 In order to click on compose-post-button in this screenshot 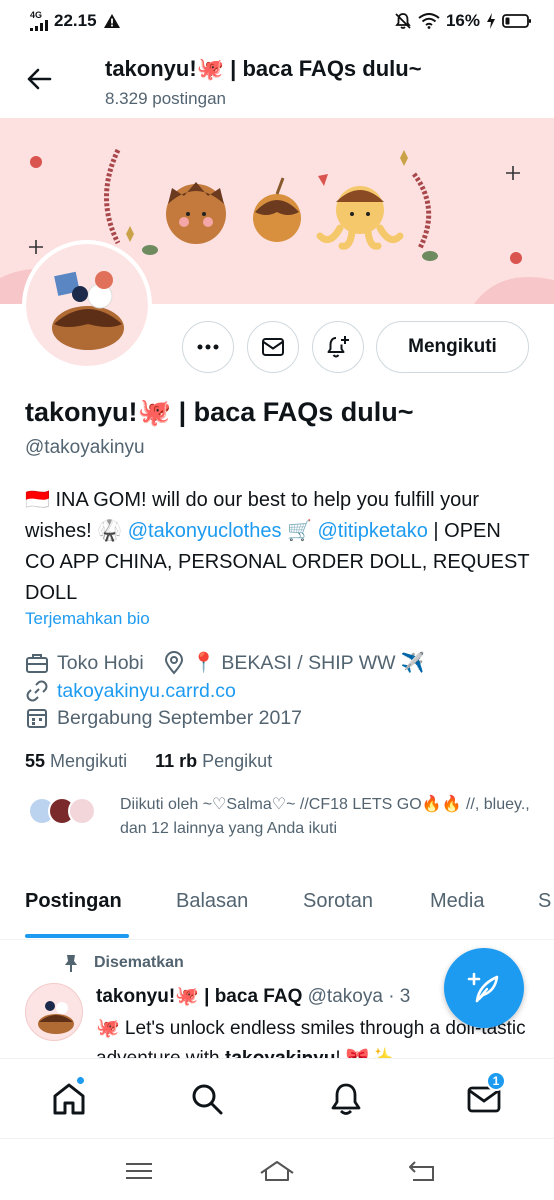, I will do `click(484, 988)`.